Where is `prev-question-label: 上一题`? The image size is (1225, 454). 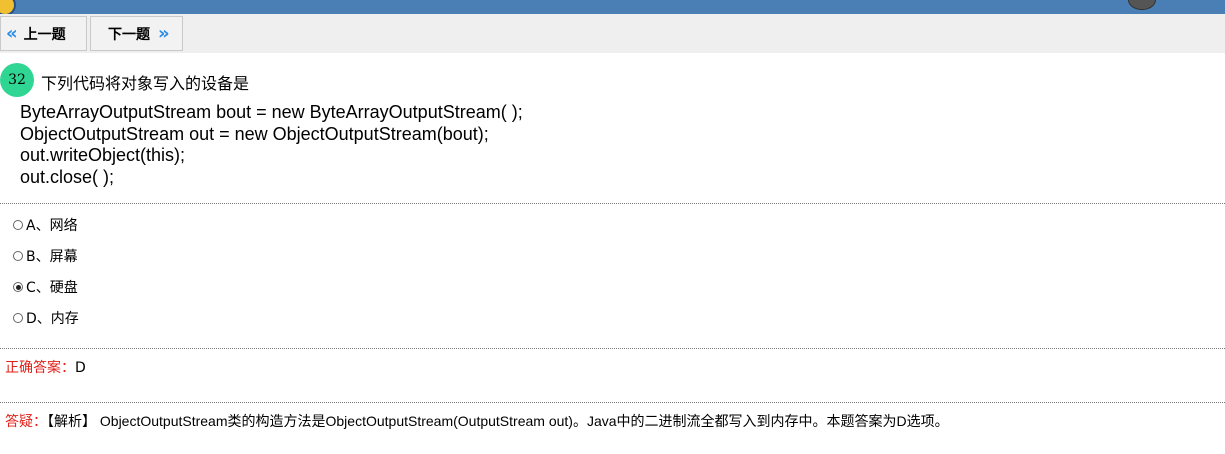
prev-question-label: 上一题 is located at coordinates (44, 34).